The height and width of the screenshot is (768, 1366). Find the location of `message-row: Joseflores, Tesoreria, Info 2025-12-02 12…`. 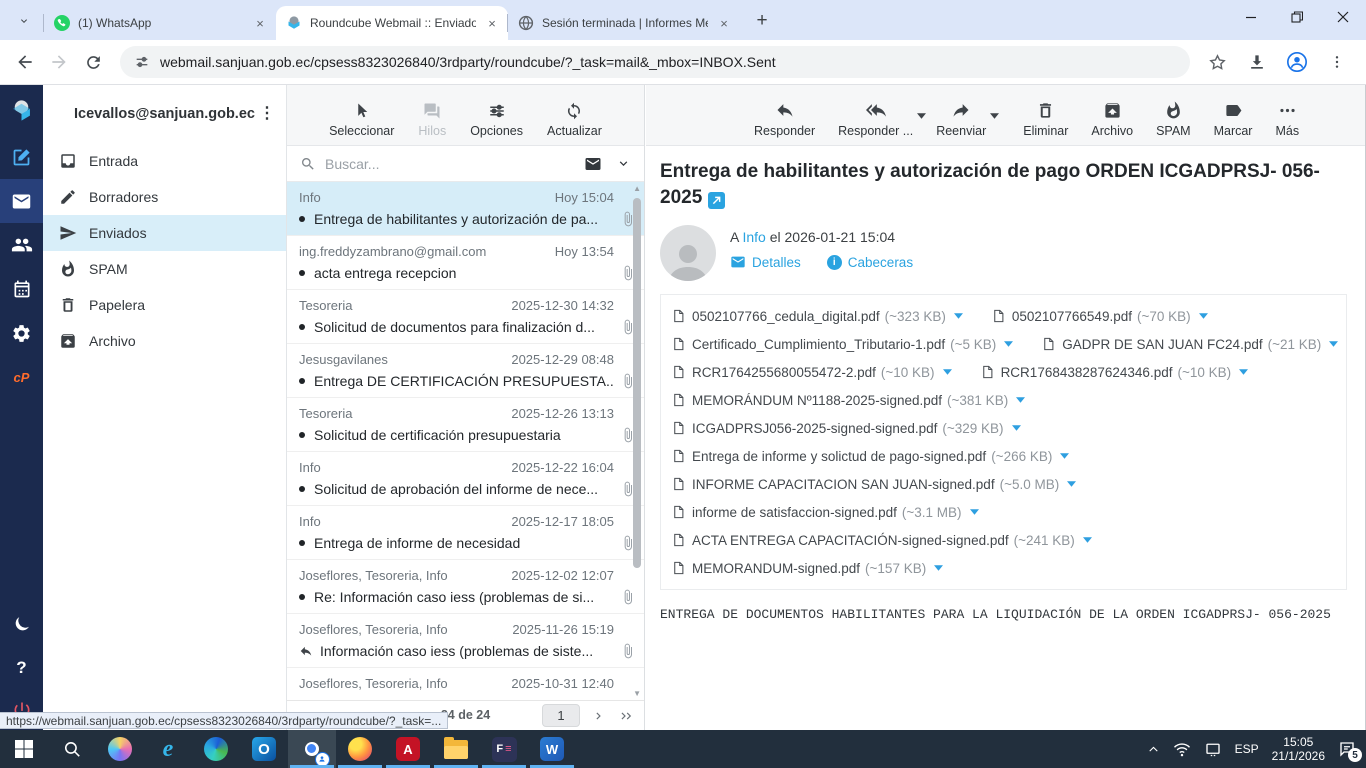

message-row: Joseflores, Tesoreria, Info 2025-12-02 12… is located at coordinates (465, 587).